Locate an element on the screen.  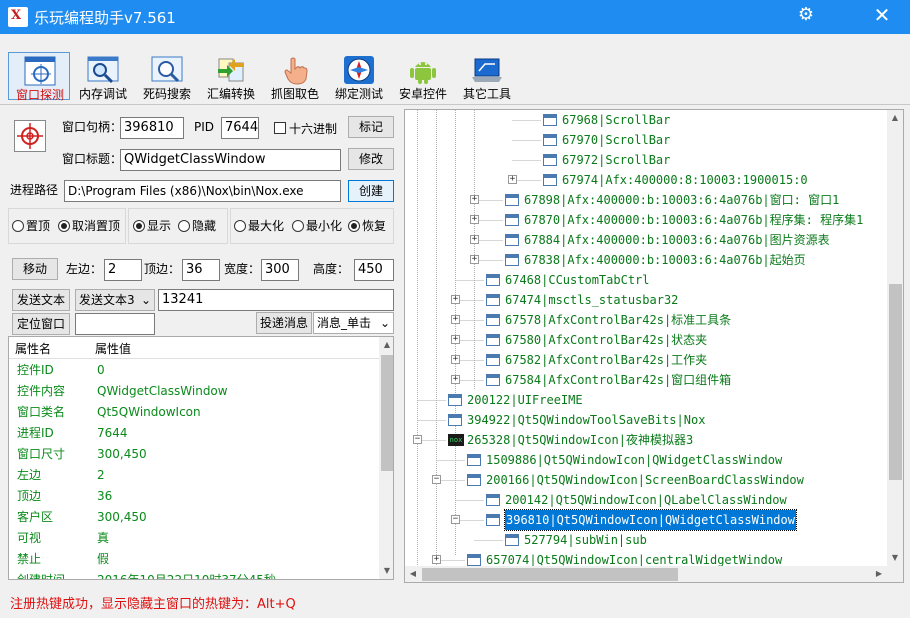
tool-memory-debug: 内存调试 is located at coordinates (103, 76).